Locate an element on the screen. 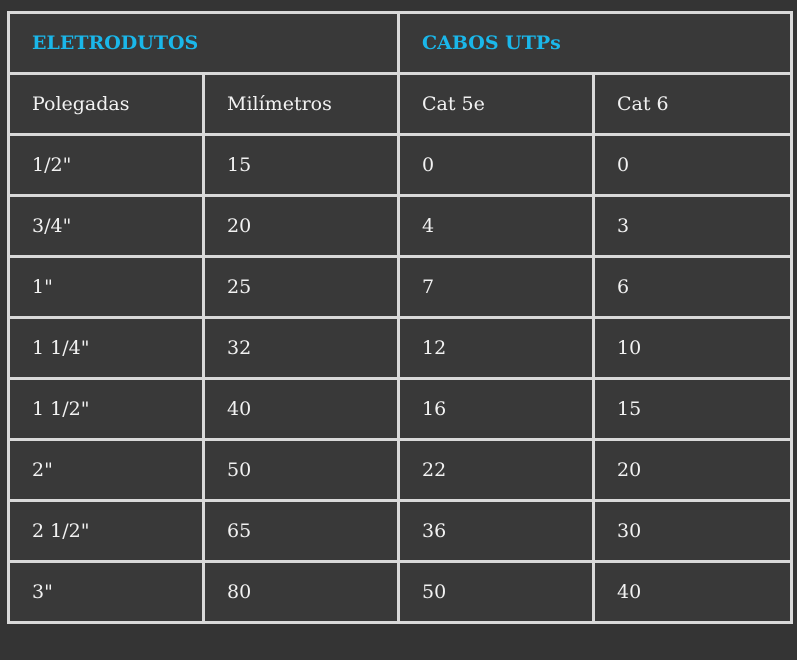 The width and height of the screenshot is (797, 660). cell-cat6: 20 is located at coordinates (693, 470).